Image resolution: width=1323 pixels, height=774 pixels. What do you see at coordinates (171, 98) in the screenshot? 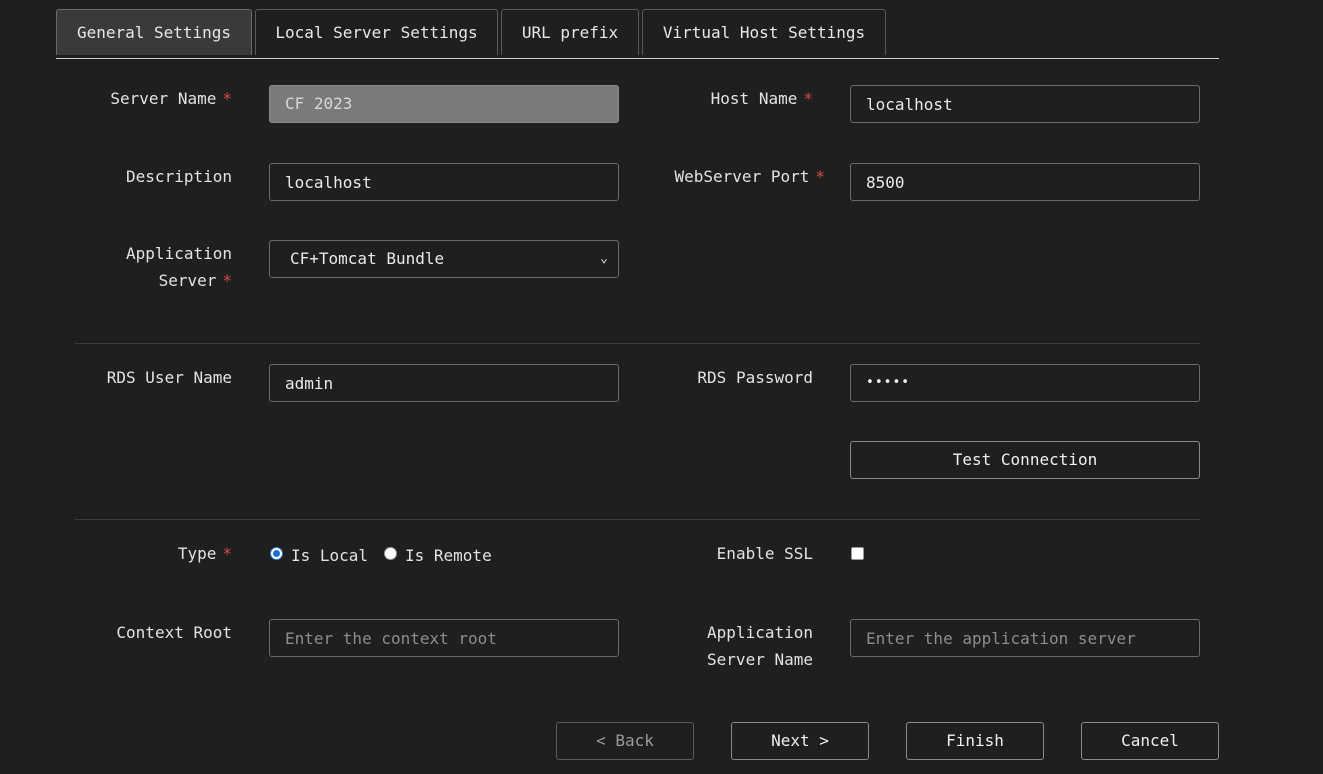
I see `server-name-label: Server Name *` at bounding box center [171, 98].